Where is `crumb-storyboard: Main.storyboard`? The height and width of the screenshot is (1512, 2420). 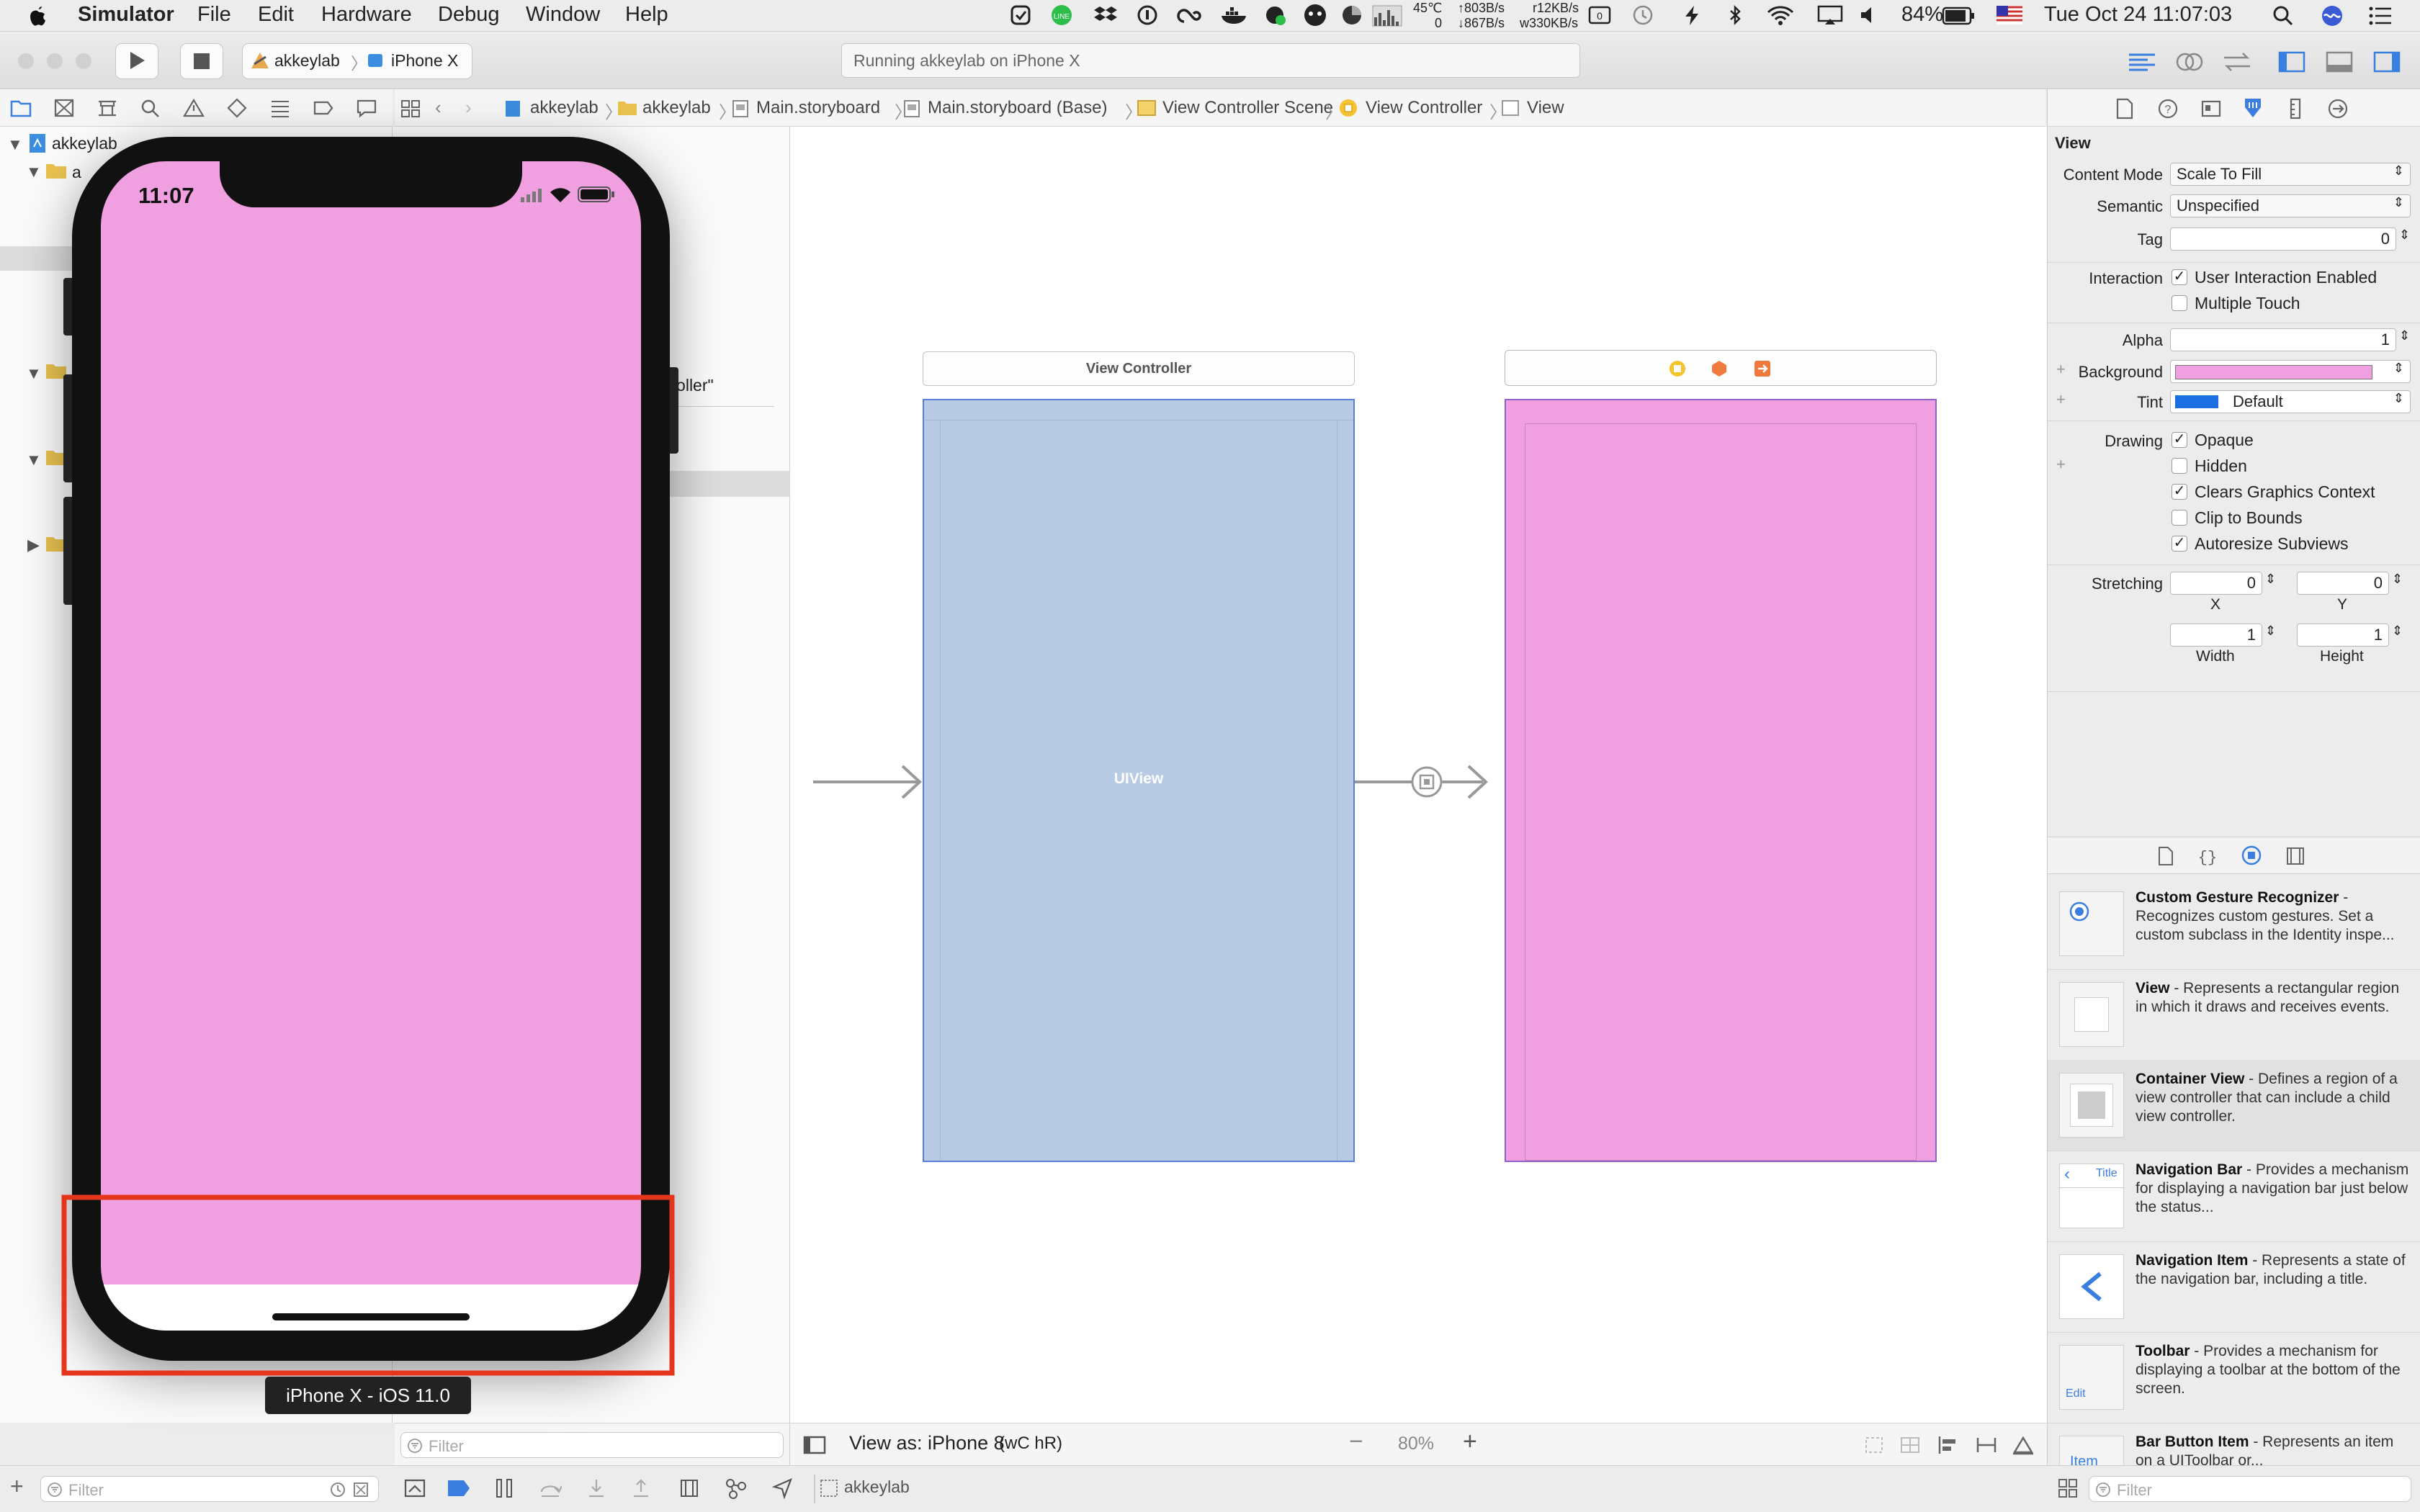
crumb-storyboard: Main.storyboard is located at coordinates (818, 108).